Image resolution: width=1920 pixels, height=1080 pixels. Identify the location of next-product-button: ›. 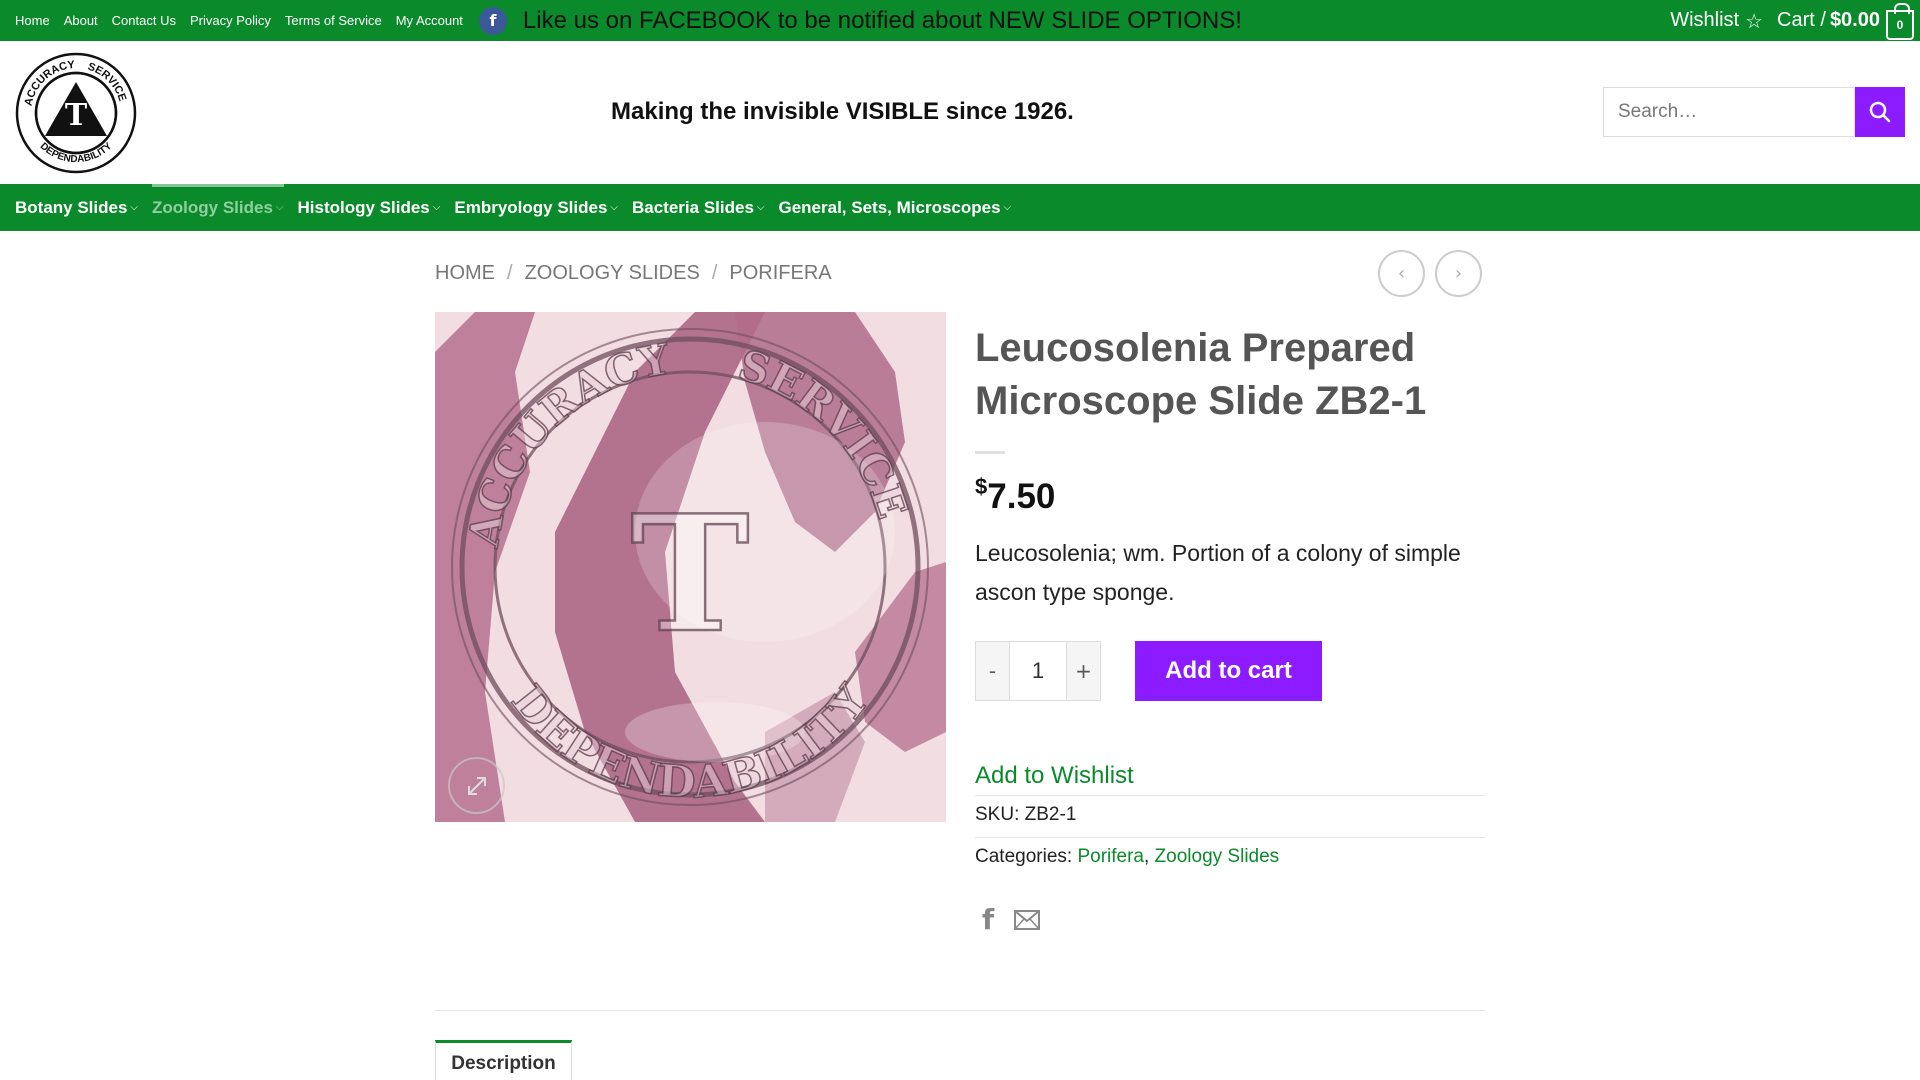
(1458, 273).